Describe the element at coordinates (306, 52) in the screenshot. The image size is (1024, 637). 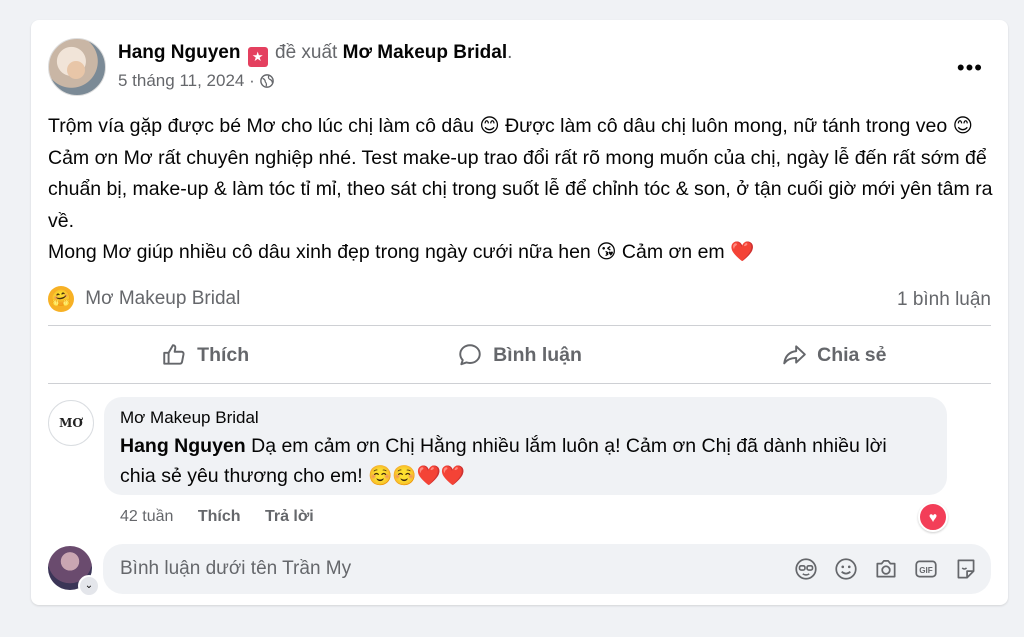
I see `recommend-verb: đề xuất` at that location.